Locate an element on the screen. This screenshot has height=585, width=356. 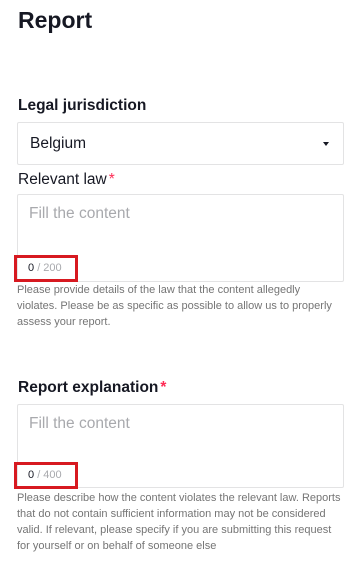
relevant-law-label-text: Relevant law is located at coordinates (62, 179).